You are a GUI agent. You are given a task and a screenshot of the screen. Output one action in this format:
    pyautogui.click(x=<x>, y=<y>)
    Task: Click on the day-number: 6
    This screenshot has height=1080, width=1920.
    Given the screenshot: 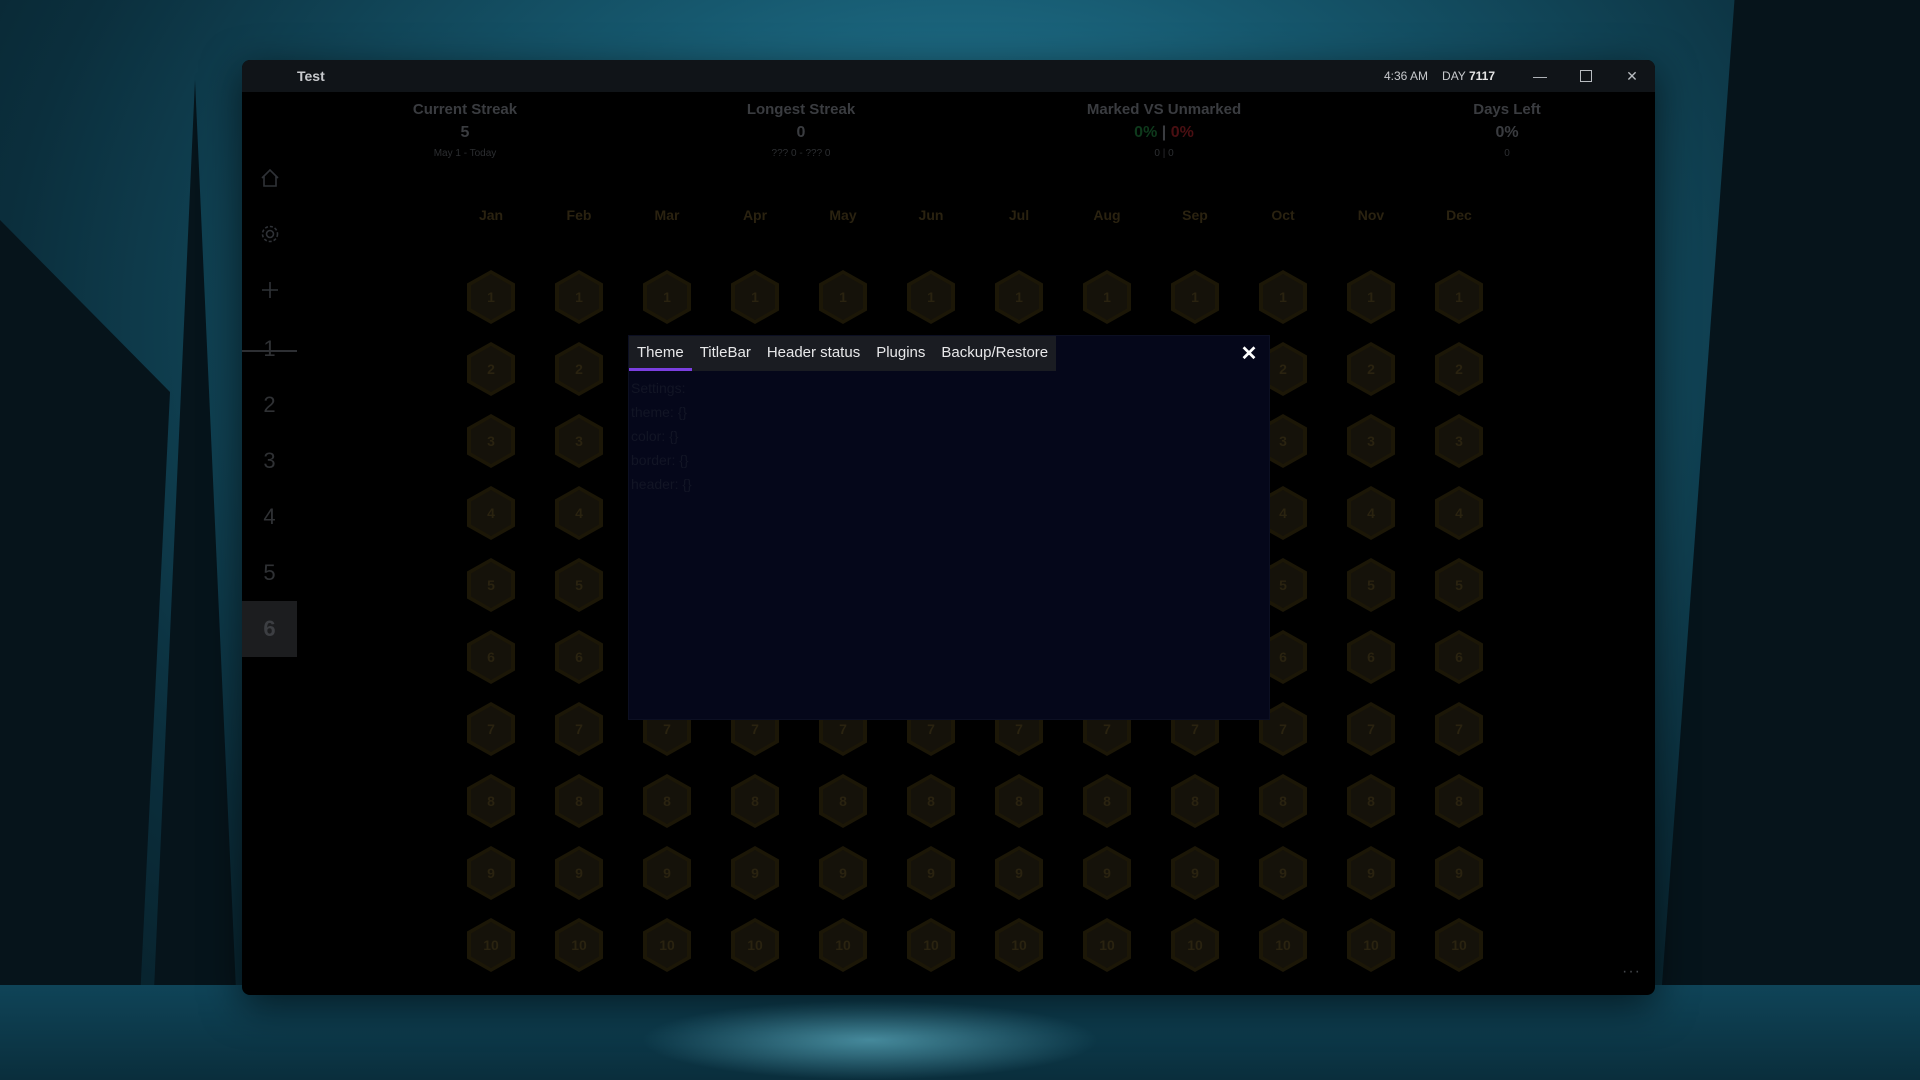 What is the action you would take?
    pyautogui.click(x=1283, y=657)
    